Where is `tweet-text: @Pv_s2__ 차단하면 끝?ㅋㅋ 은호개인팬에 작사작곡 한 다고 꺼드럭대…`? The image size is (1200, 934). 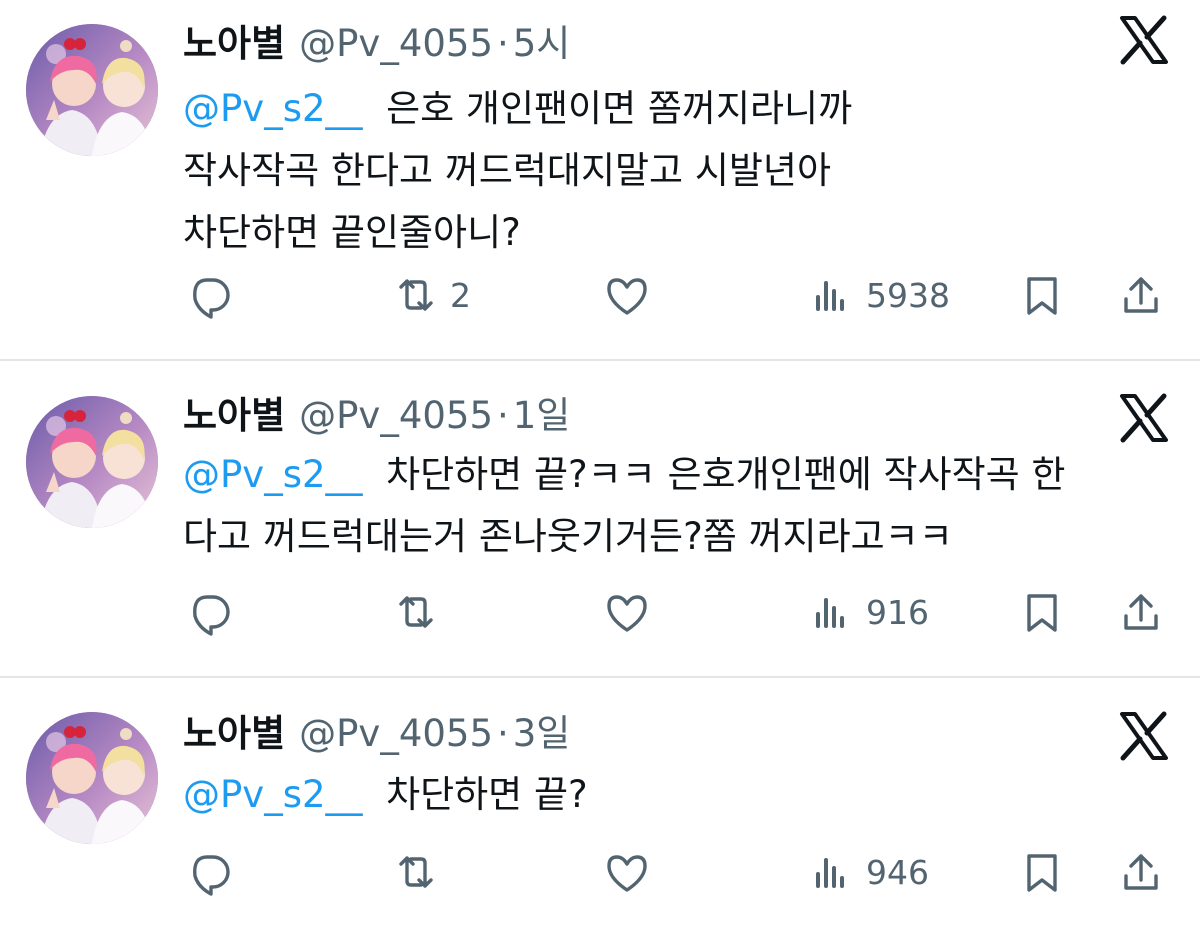 tweet-text: @Pv_s2__ 차단하면 끝?ㅋㅋ 은호개인팬에 작사작곡 한 다고 꺼드럭대… is located at coordinates (663, 506).